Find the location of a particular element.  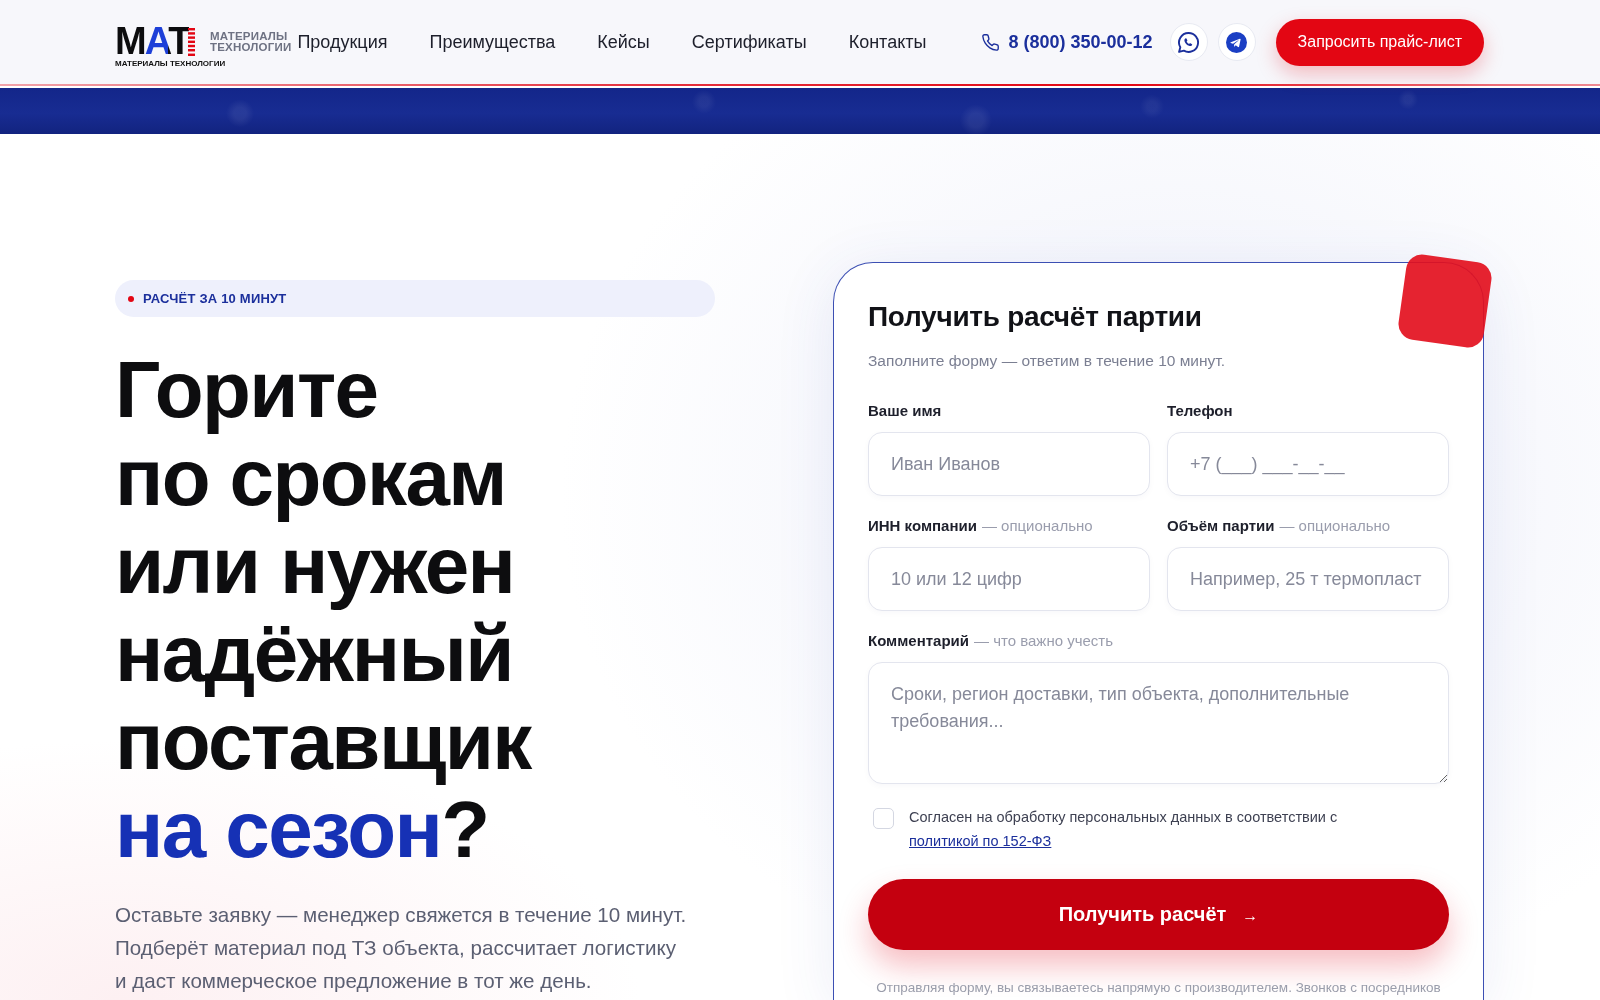

phone-bubble-icon is located at coordinates (1189, 42).